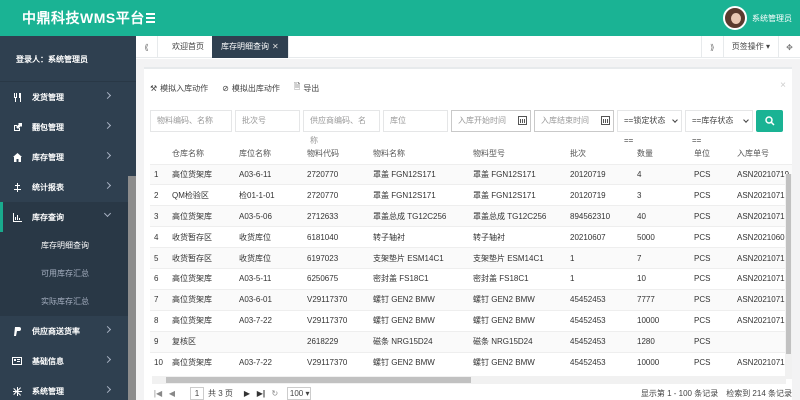 This screenshot has height=400, width=800. What do you see at coordinates (150, 16) in the screenshot?
I see `hamburger-menu-icon` at bounding box center [150, 16].